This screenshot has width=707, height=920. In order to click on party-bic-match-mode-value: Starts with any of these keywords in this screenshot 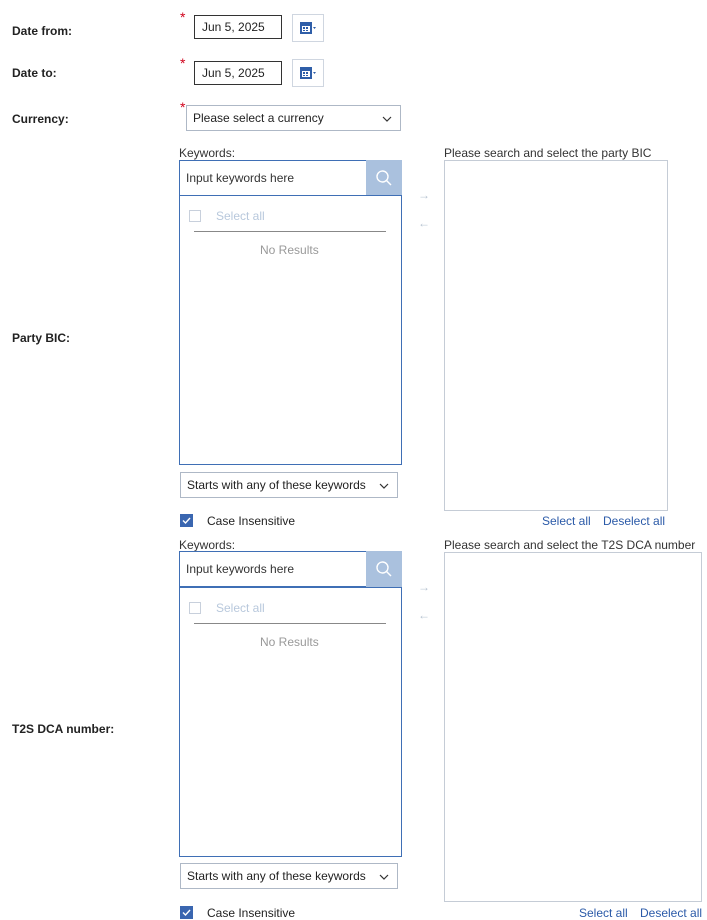, I will do `click(276, 485)`.